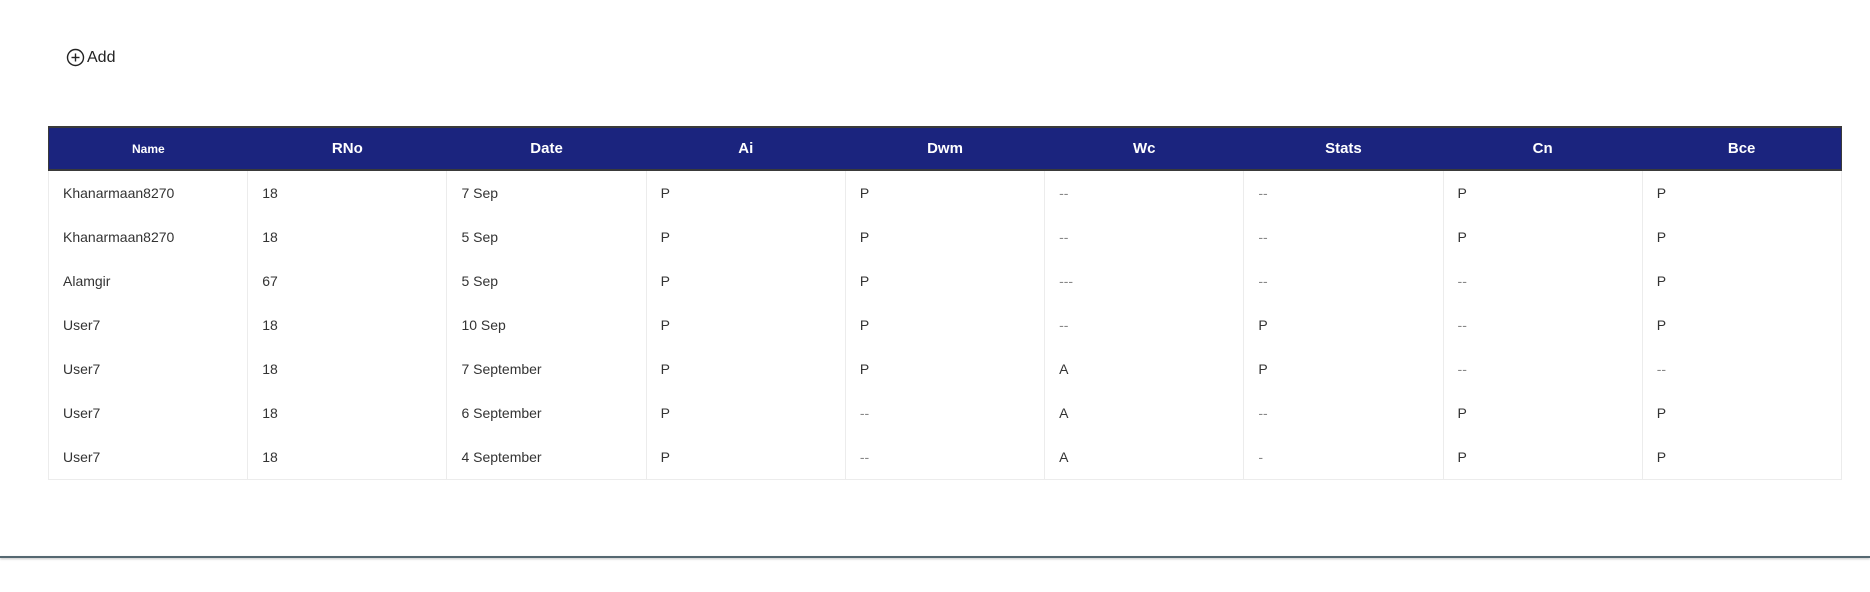  I want to click on column-header-ai: Ai, so click(746, 148).